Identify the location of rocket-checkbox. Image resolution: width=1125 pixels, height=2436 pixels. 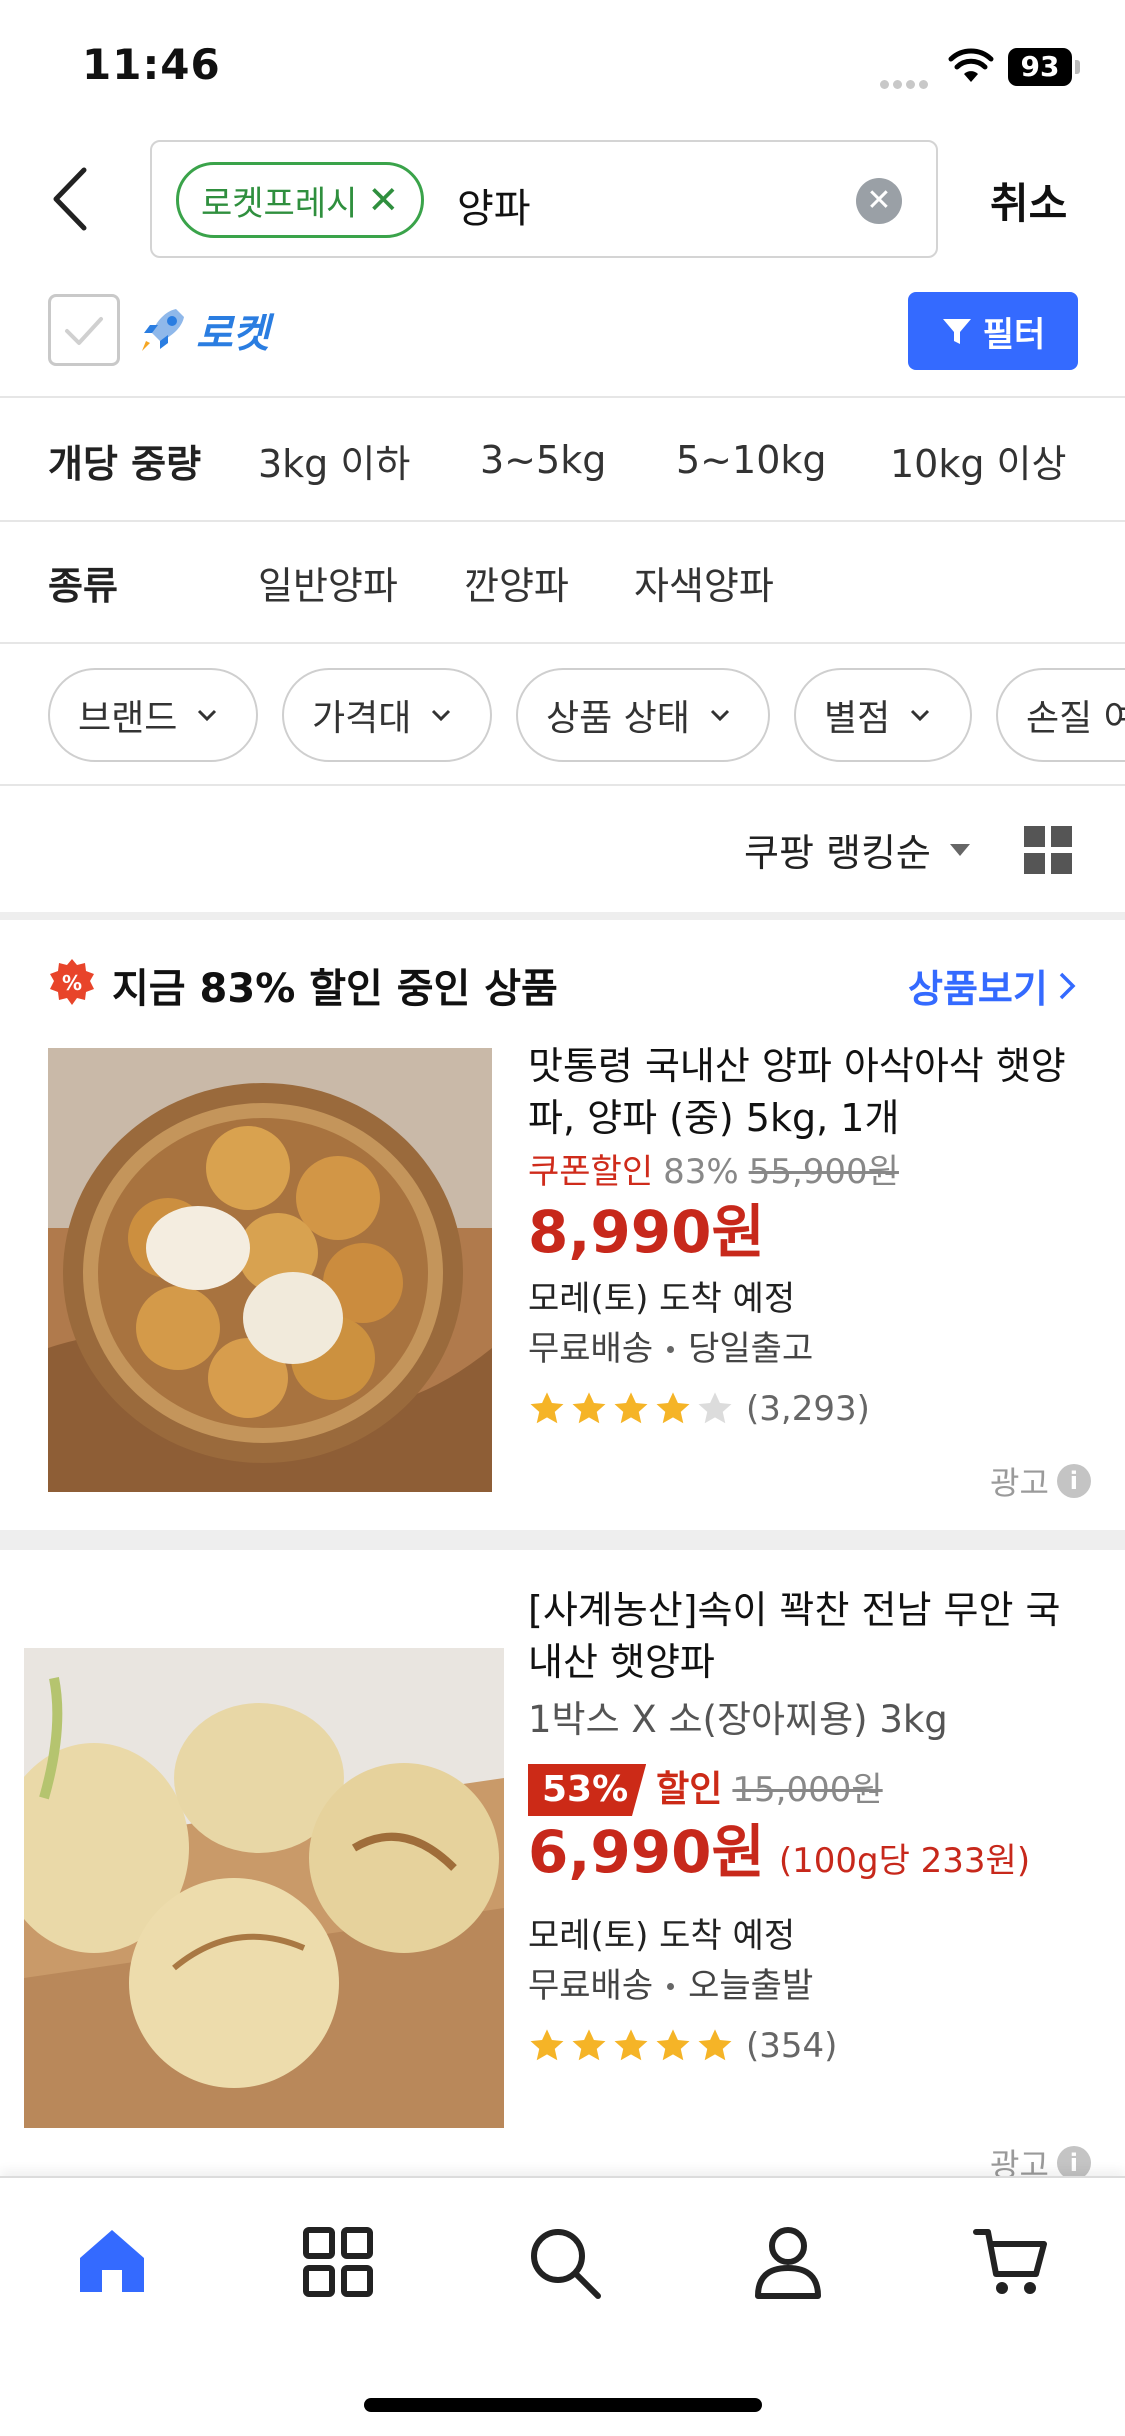
(84, 330).